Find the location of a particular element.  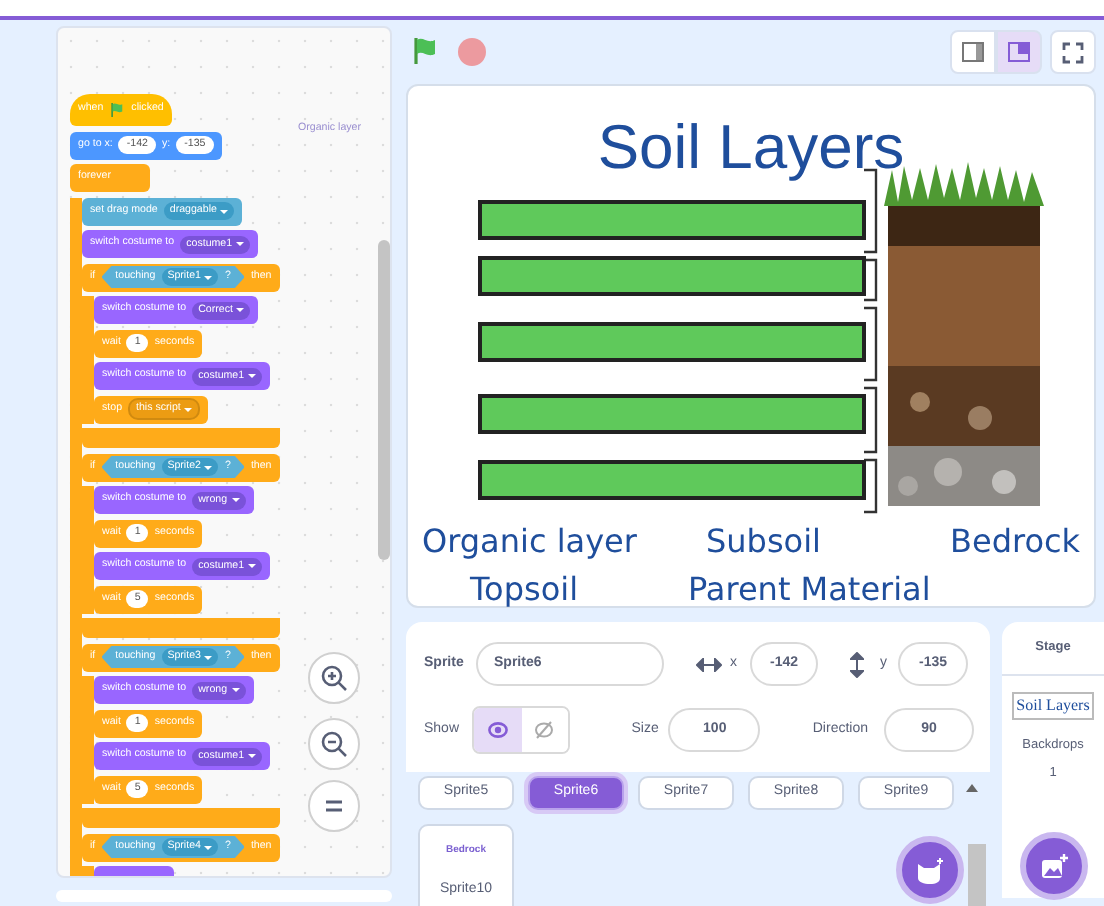

image-icon is located at coordinates (1054, 866).